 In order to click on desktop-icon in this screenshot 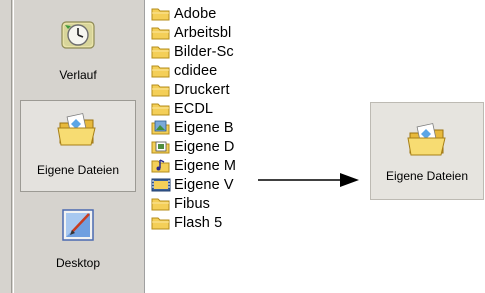, I will do `click(78, 225)`.